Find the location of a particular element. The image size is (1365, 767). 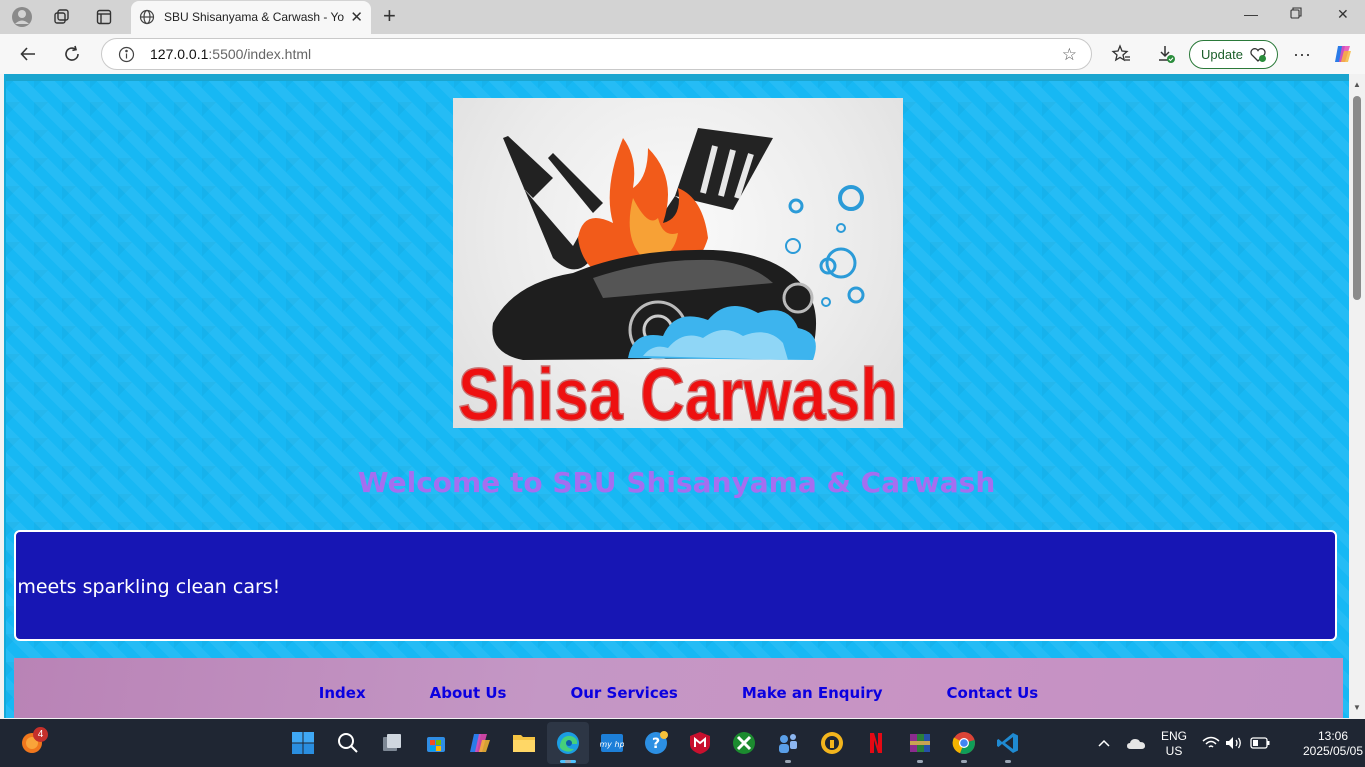

svg-text: my hp is located at coordinates (612, 744).